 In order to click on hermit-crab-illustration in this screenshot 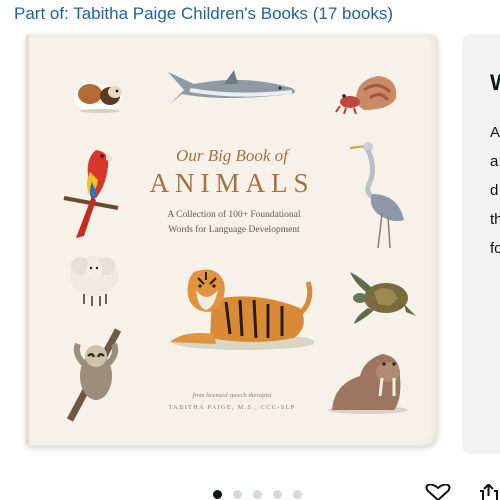, I will do `click(366, 95)`.